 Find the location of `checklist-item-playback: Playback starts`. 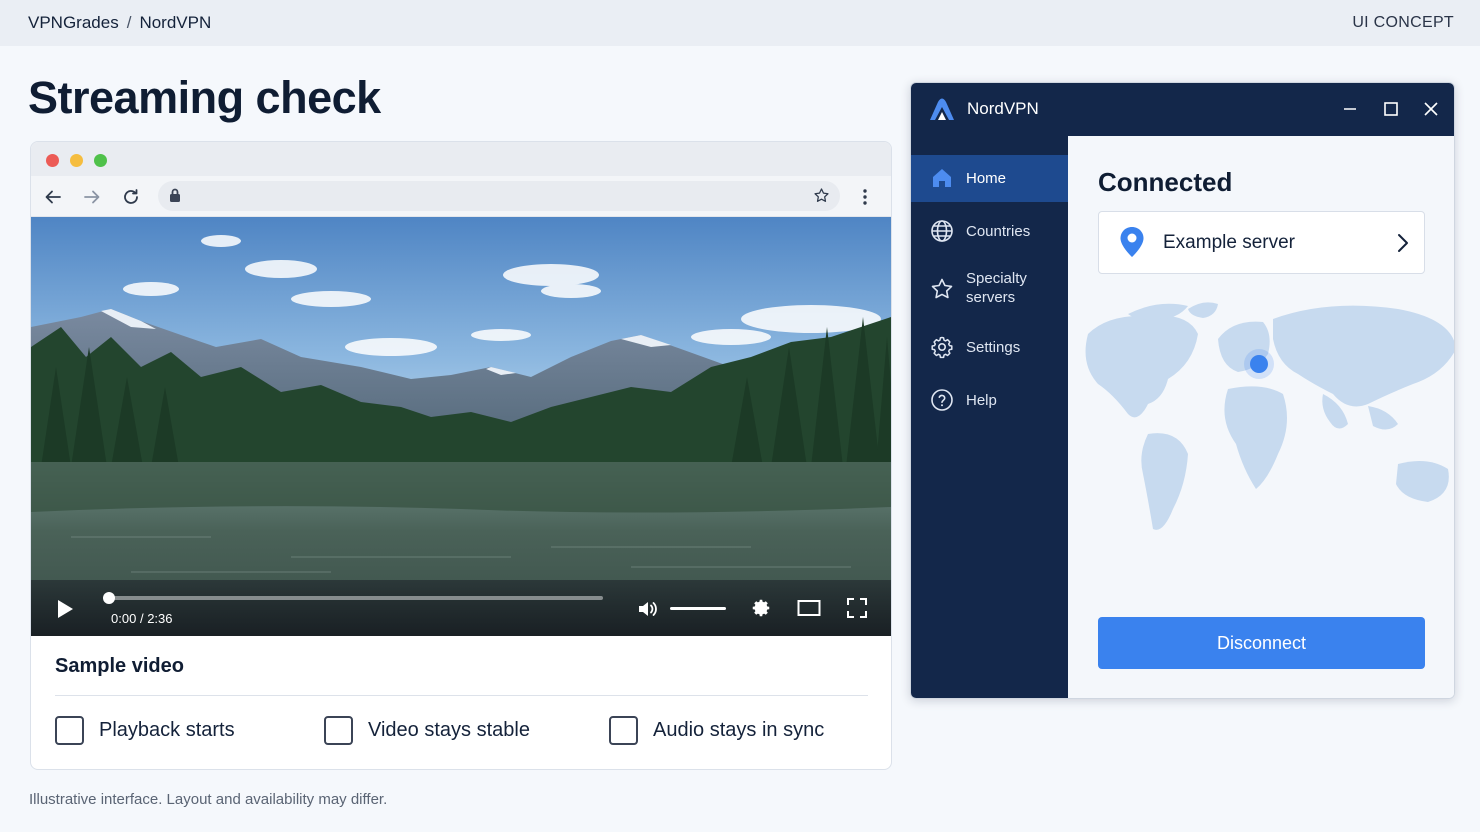

checklist-item-playback: Playback starts is located at coordinates (145, 730).